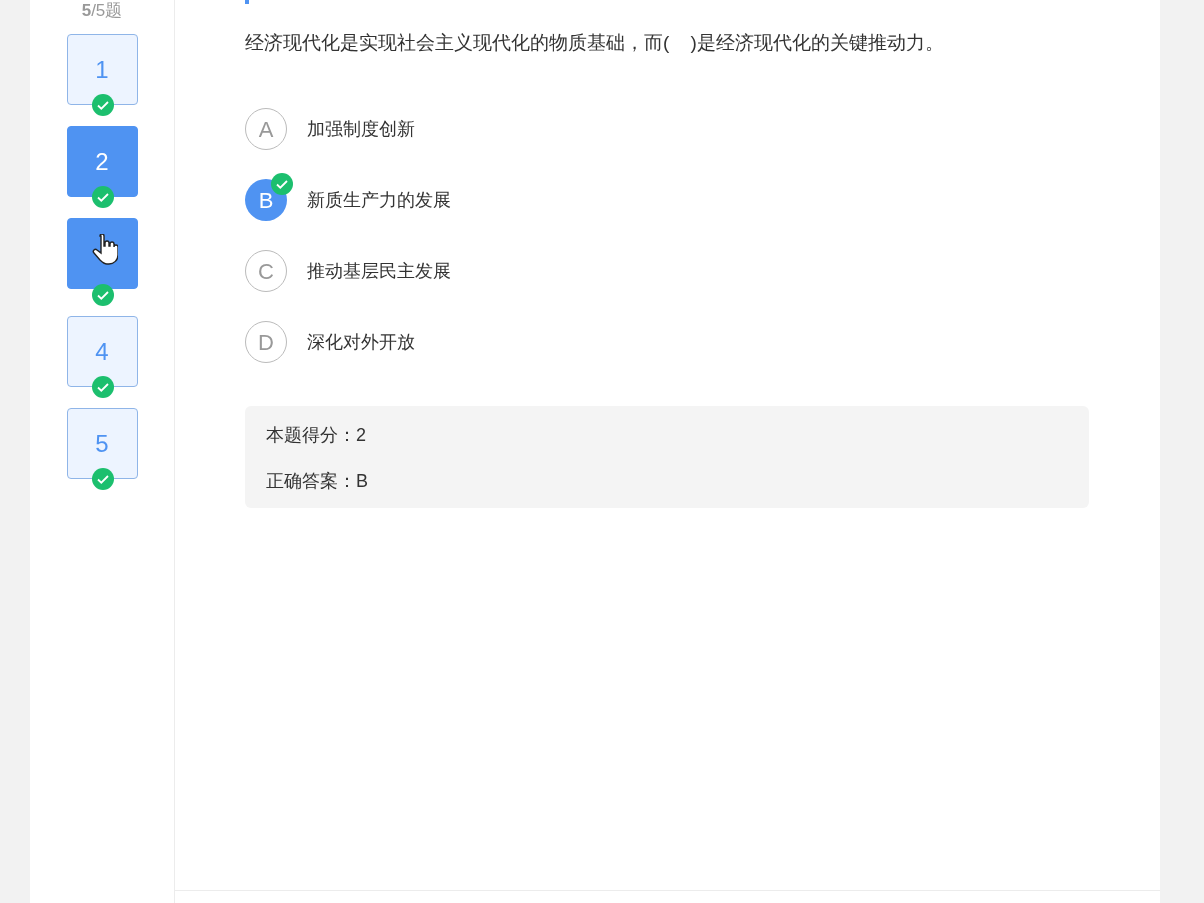 The image size is (1204, 903). What do you see at coordinates (595, 43) in the screenshot?
I see `question-text: 经济现代化是实现社会主义现代化的物质基础，而( )是经济现代化的关键推动力。` at bounding box center [595, 43].